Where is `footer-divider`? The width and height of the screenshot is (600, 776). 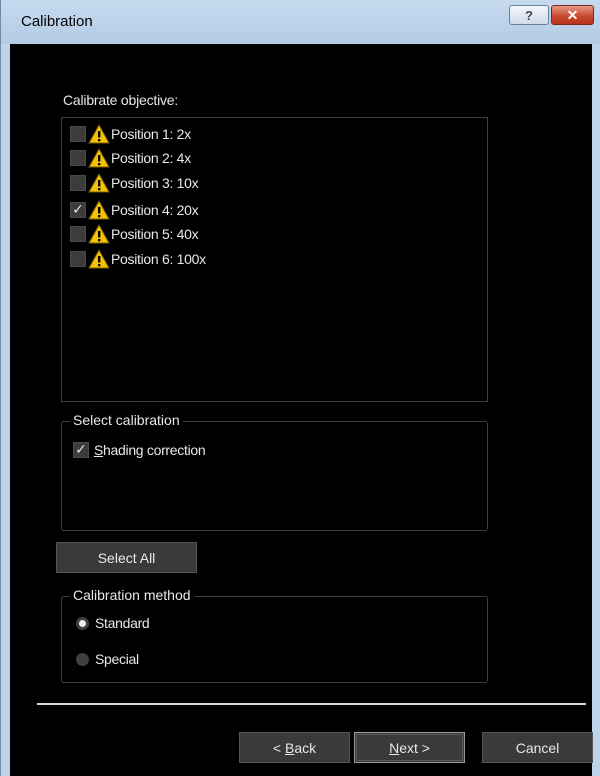
footer-divider is located at coordinates (311, 704).